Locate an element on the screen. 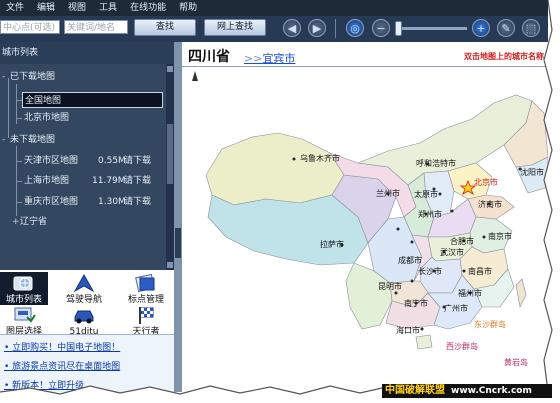 The image size is (560, 403). watermark: 中国破解联盟 www.Cncrk.com is located at coordinates (467, 391).